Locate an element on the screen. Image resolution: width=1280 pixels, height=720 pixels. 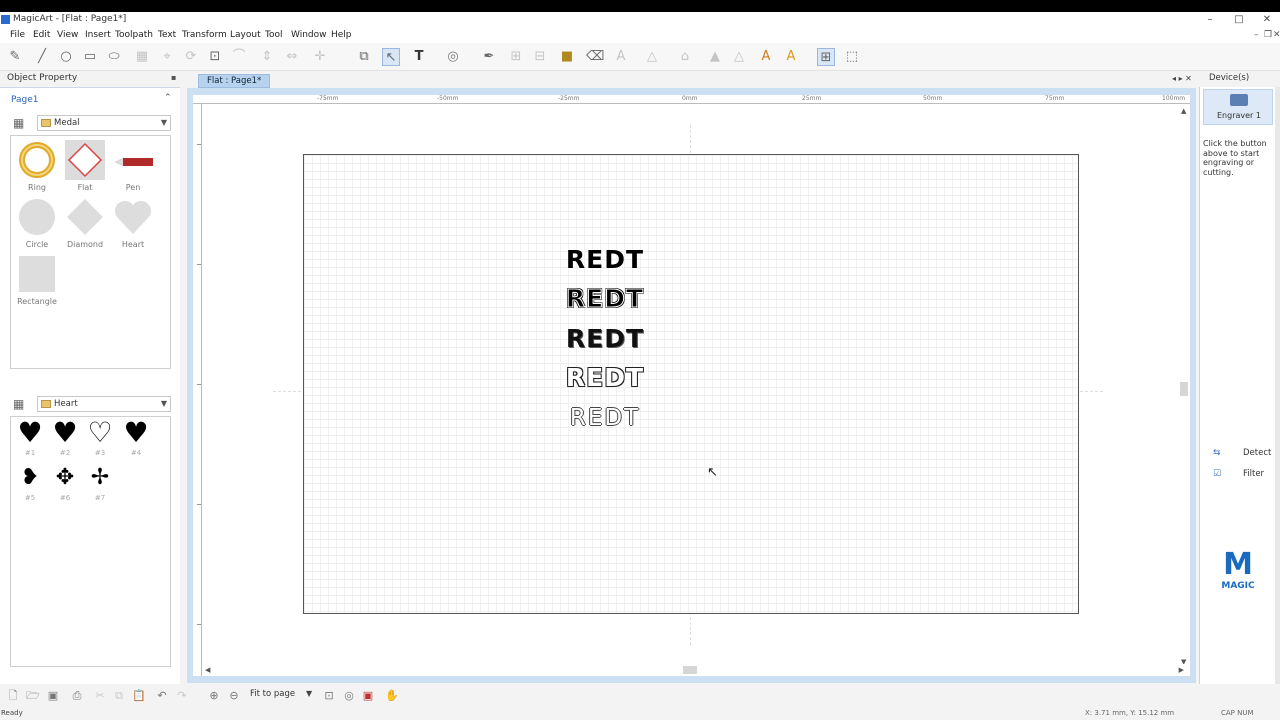
rotate-tool-icon: ⟳ is located at coordinates (191, 57).